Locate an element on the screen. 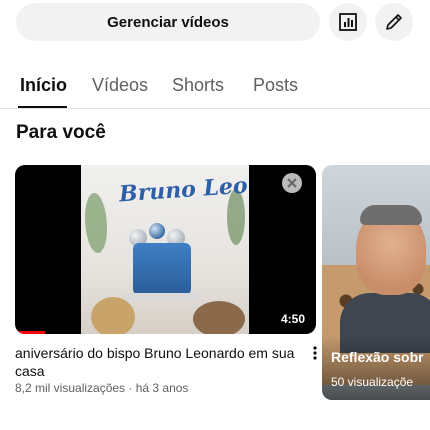 The height and width of the screenshot is (430, 430). tab-label: Início is located at coordinates (44, 85).